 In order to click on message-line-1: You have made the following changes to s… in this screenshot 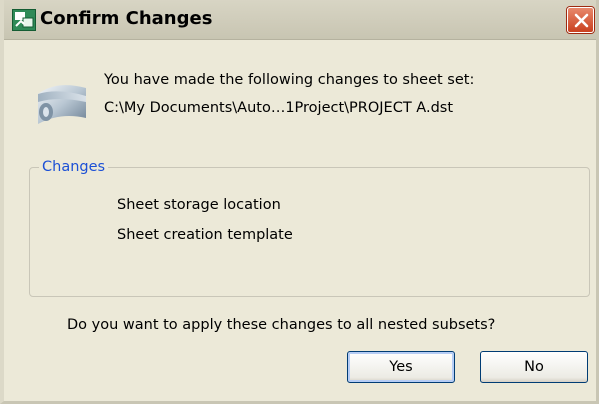, I will do `click(289, 80)`.